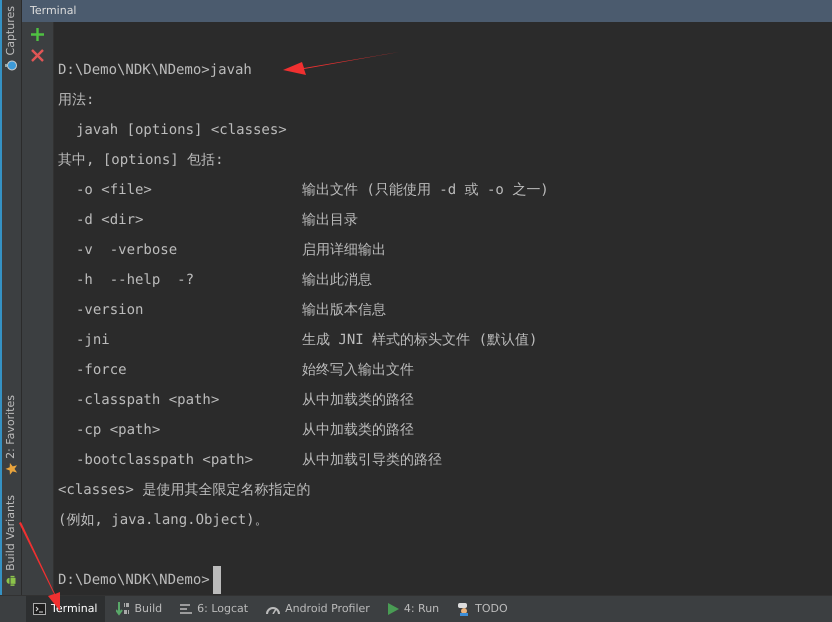  I want to click on todo-icon, so click(463, 609).